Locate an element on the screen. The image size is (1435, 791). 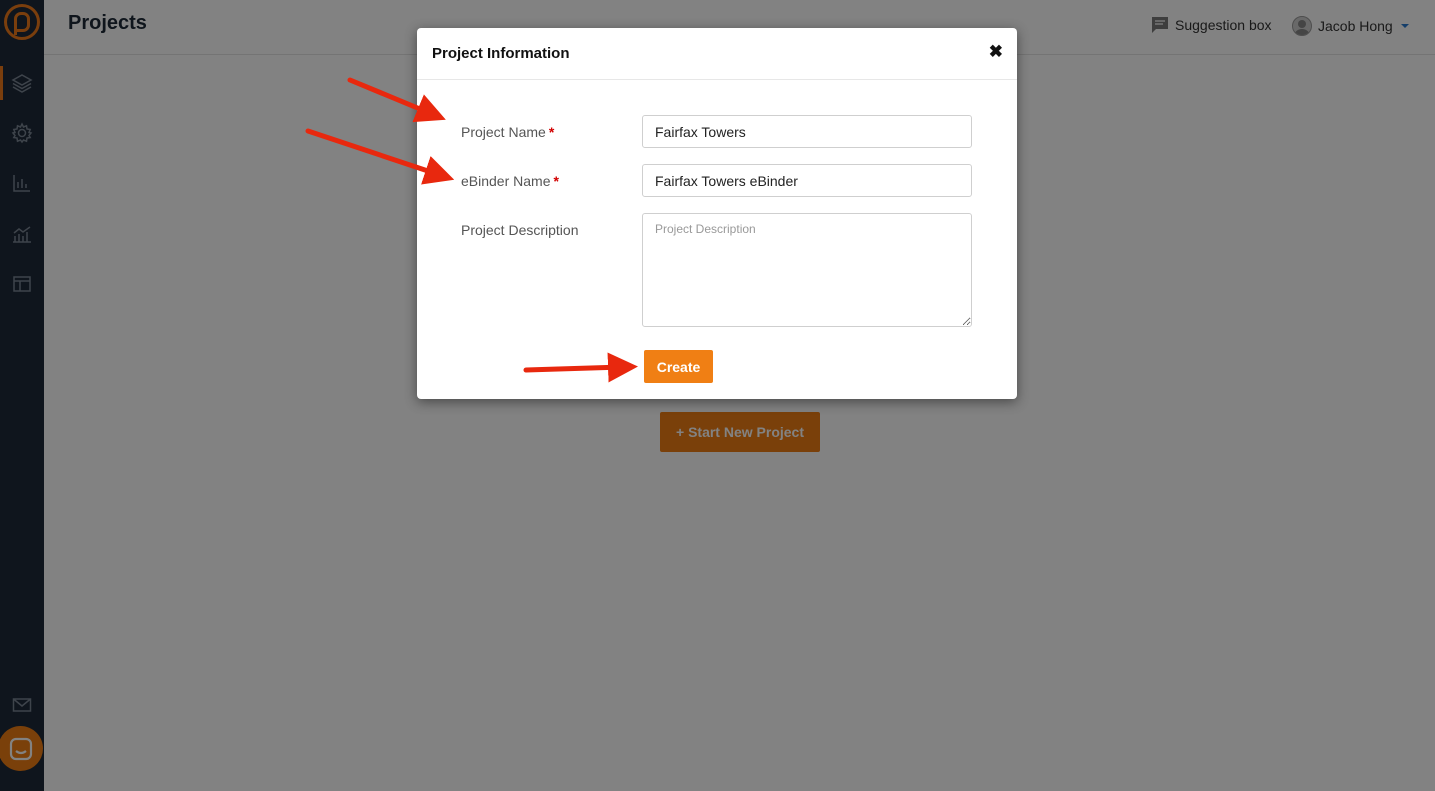
modal-header: Project Information ✖ is located at coordinates (717, 54).